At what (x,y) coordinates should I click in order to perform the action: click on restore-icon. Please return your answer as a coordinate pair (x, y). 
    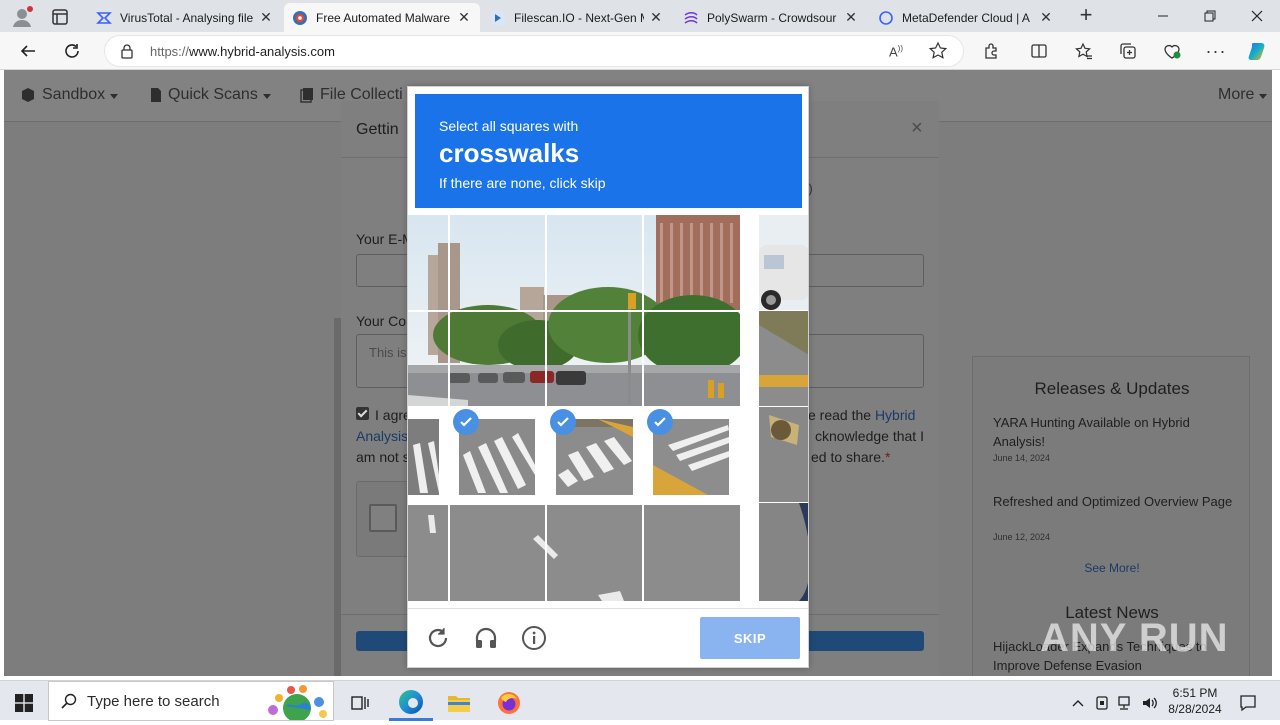
    Looking at the image, I should click on (1210, 16).